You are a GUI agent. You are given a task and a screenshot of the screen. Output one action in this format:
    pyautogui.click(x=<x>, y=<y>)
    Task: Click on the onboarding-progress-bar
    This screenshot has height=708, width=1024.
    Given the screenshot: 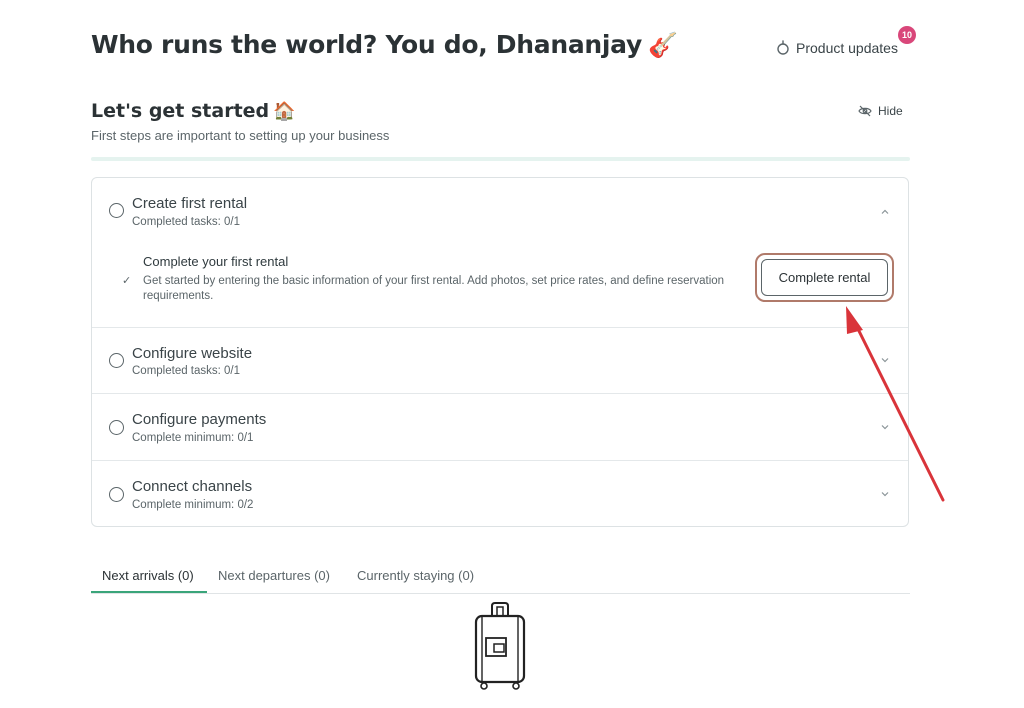 What is the action you would take?
    pyautogui.click(x=500, y=159)
    